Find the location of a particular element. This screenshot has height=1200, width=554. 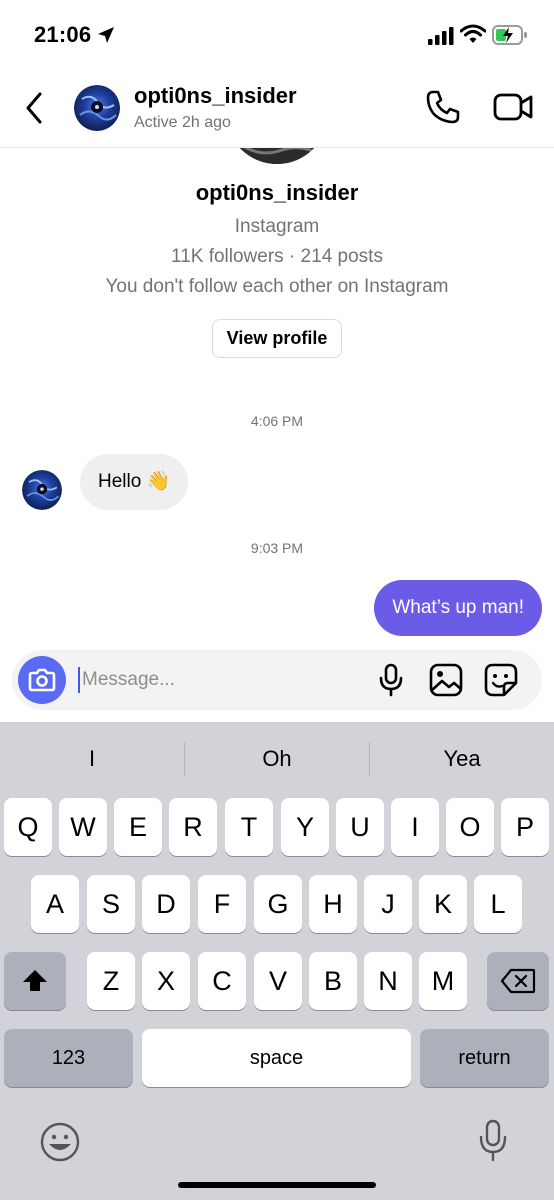

key-w: W is located at coordinates (83, 827).